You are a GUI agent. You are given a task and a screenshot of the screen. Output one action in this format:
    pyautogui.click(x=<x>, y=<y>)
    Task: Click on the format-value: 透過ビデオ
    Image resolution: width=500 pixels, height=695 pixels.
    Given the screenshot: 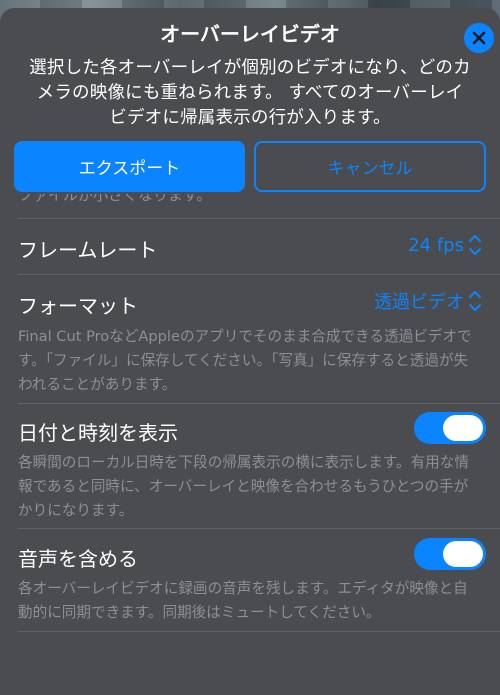 What is the action you would take?
    pyautogui.click(x=419, y=302)
    